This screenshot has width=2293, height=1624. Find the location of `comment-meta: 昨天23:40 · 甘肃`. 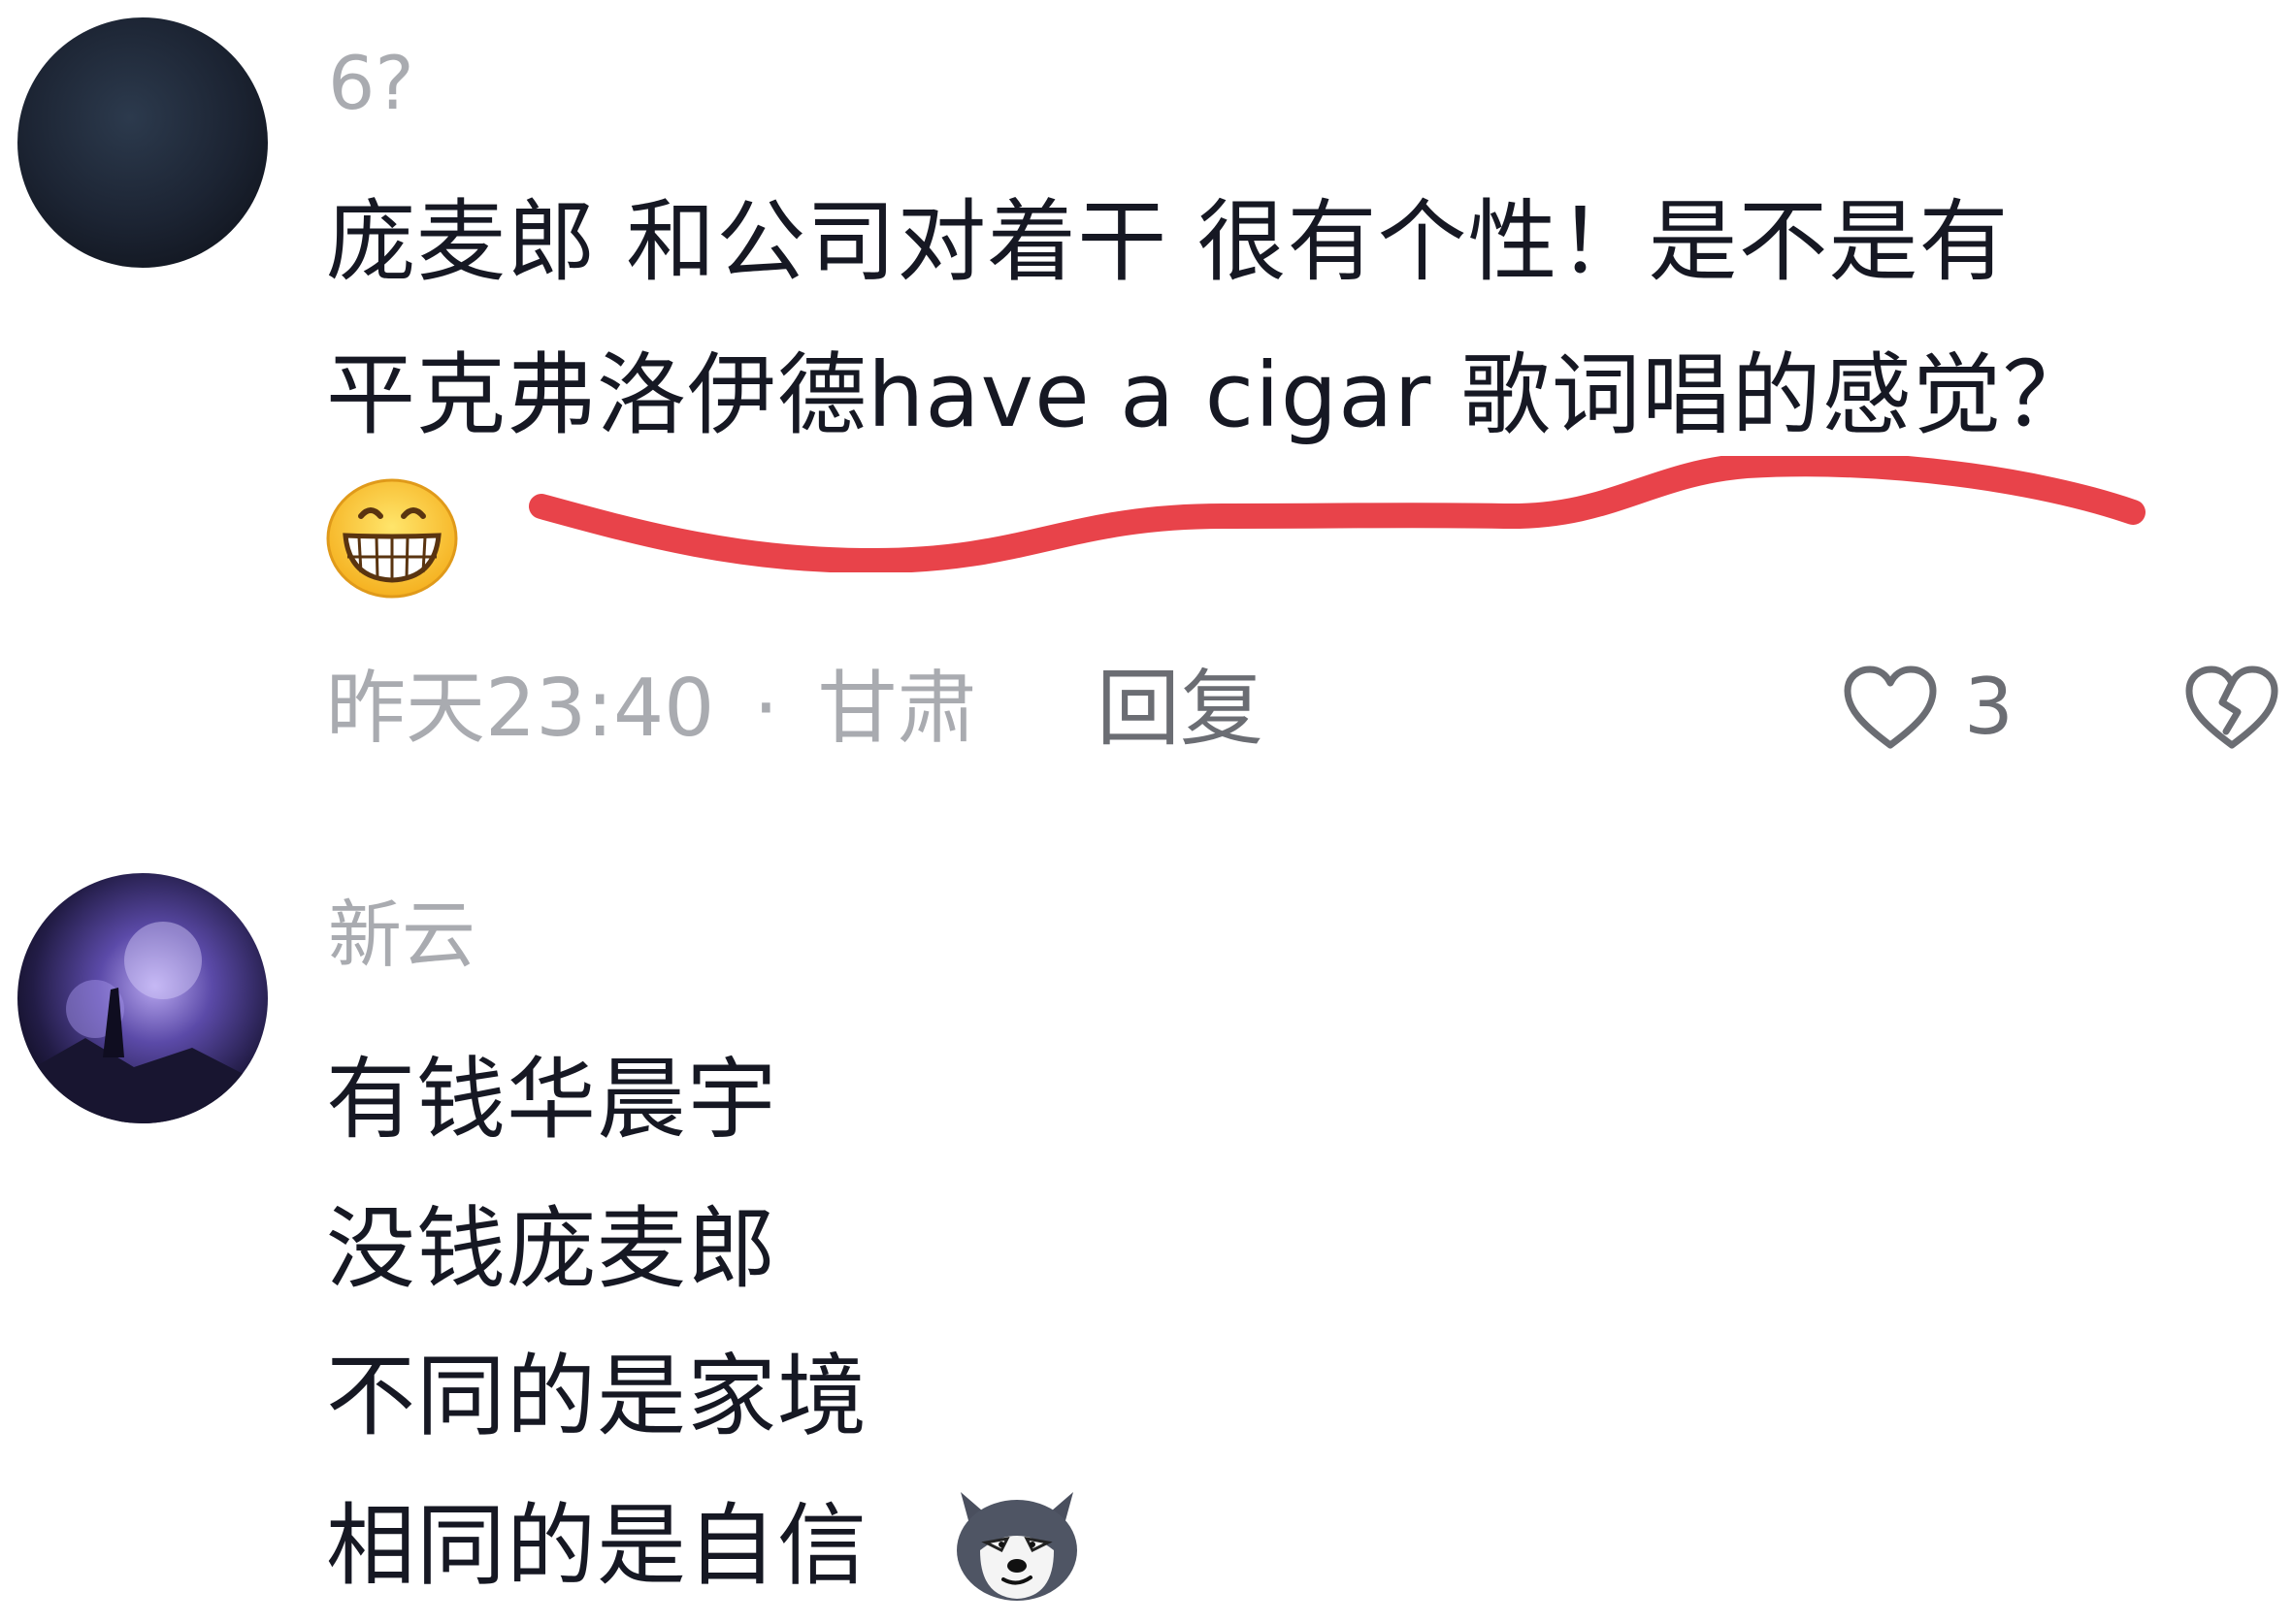

comment-meta: 昨天23:40 · 甘肃 is located at coordinates (651, 709).